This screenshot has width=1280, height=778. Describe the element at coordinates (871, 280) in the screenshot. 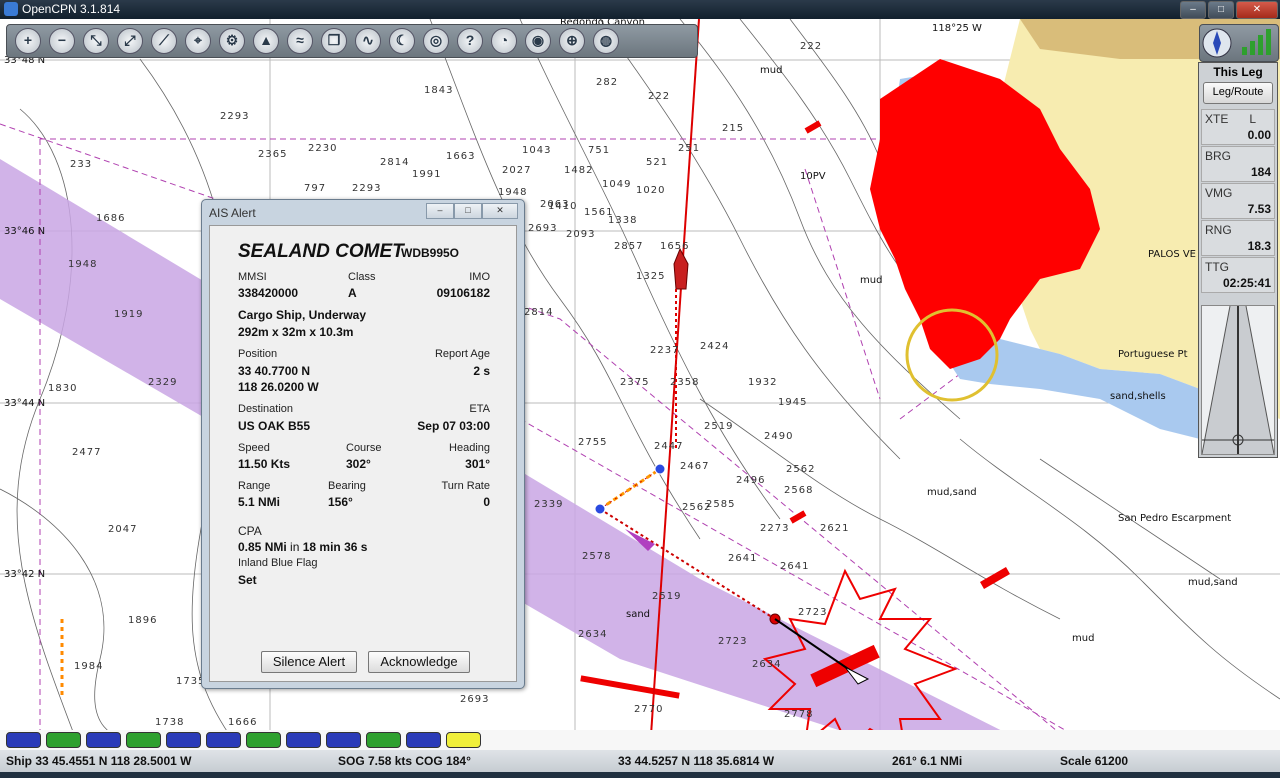

I see `place-label: mud` at that location.